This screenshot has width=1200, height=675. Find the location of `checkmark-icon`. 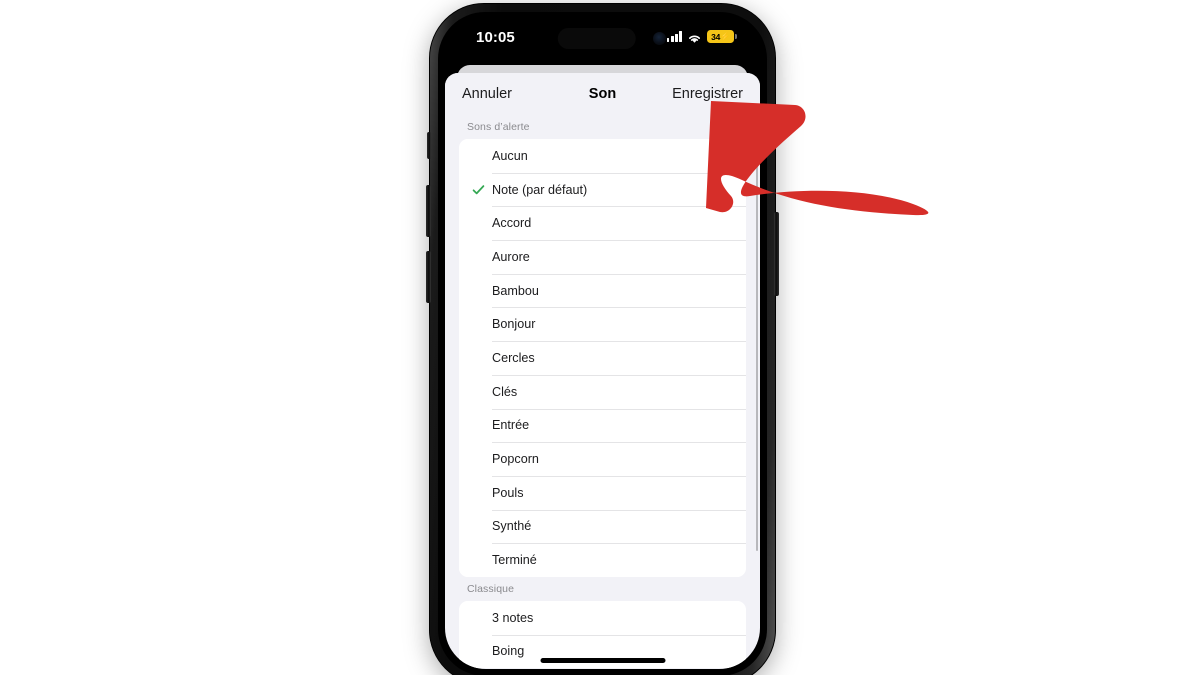

checkmark-icon is located at coordinates (478, 189).